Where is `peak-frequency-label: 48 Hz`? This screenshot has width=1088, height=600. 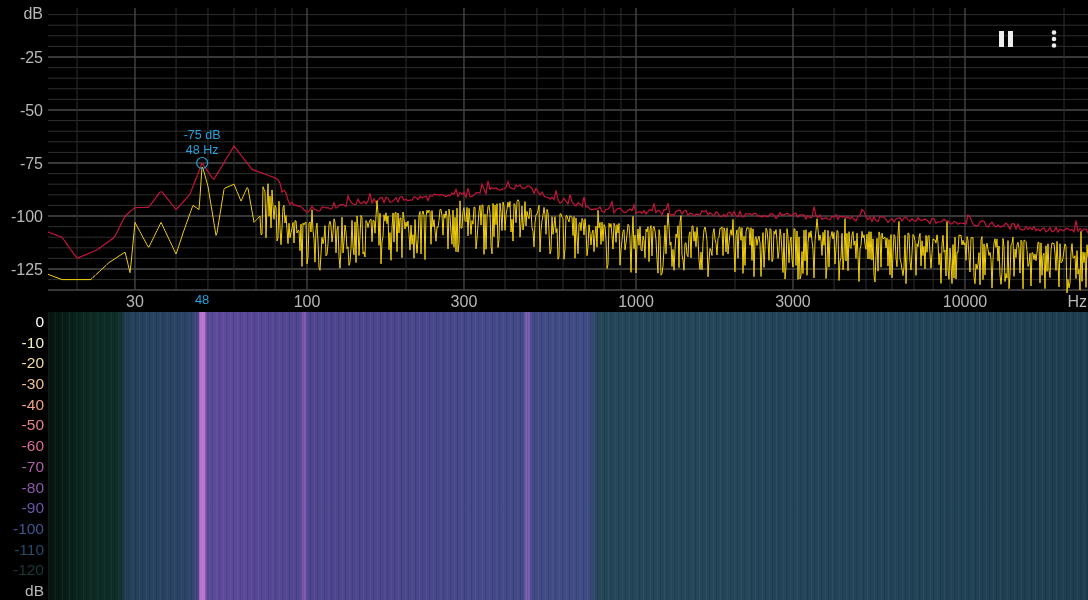 peak-frequency-label: 48 Hz is located at coordinates (202, 150).